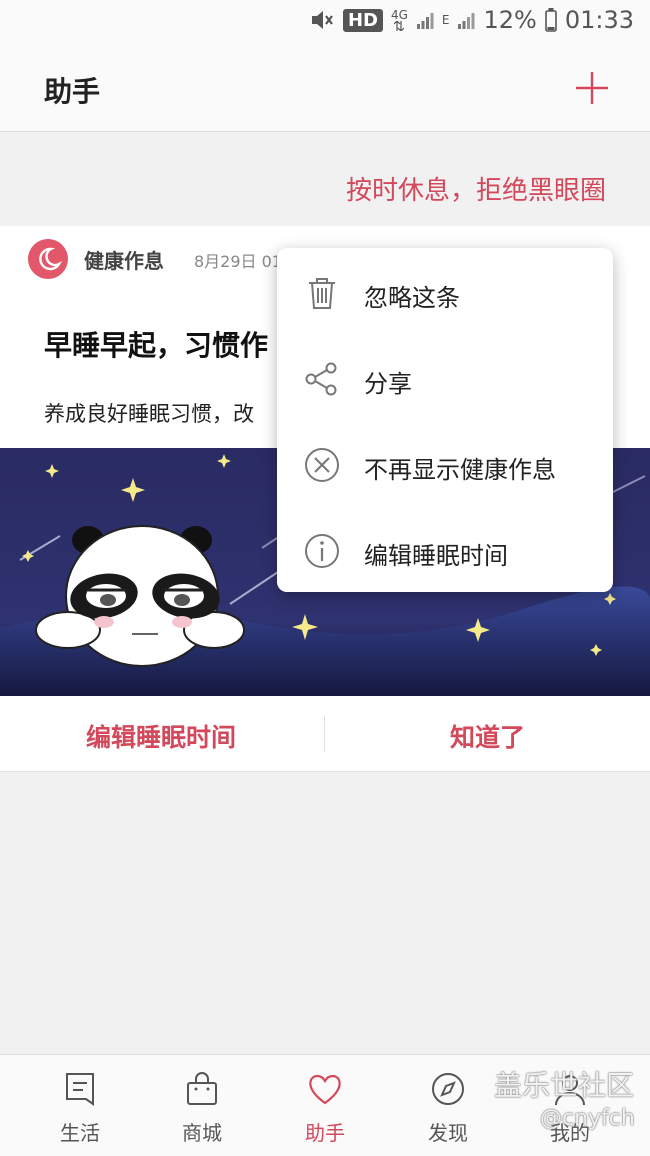  What do you see at coordinates (202, 1105) in the screenshot?
I see `nav-item-mall: 商城` at bounding box center [202, 1105].